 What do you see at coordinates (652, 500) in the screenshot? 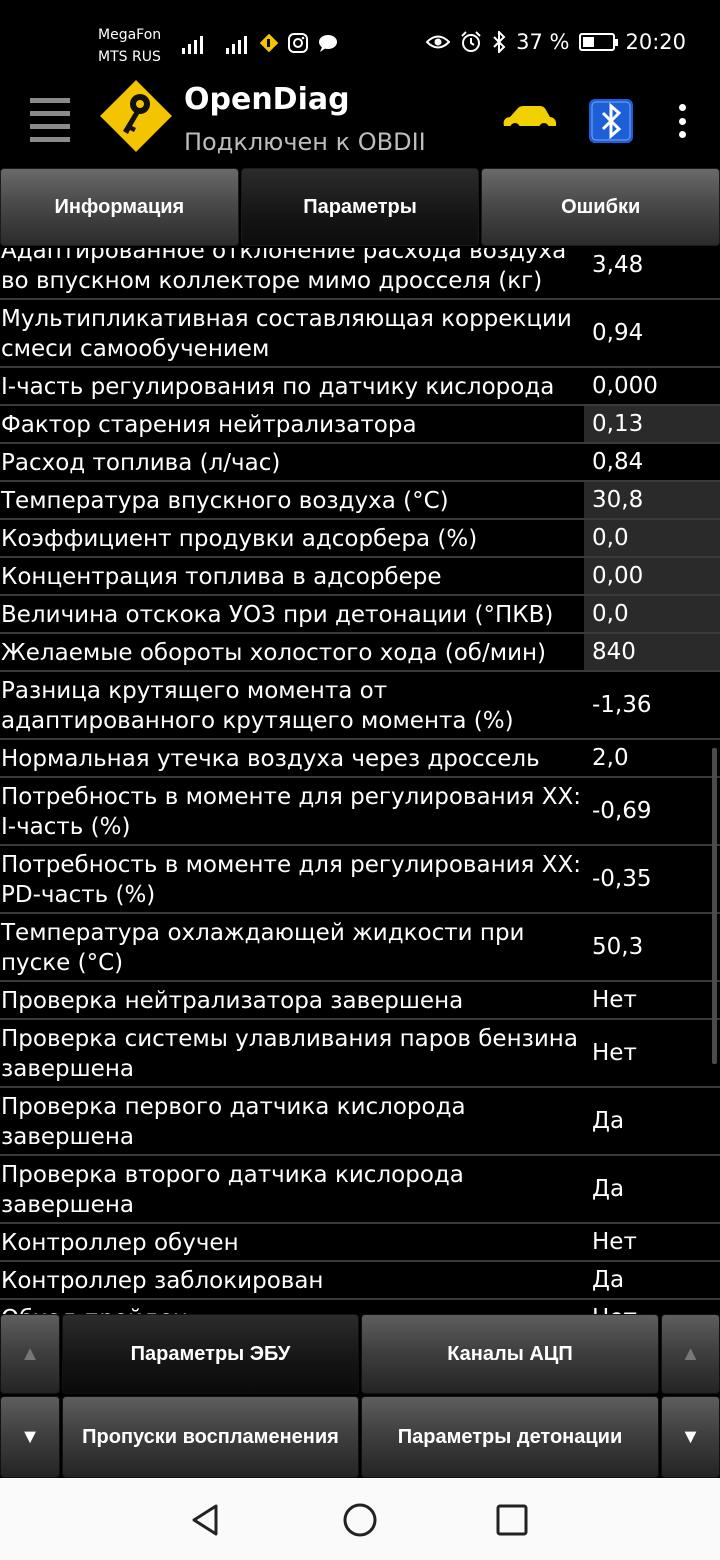
I see `parameter-value: 30,8` at bounding box center [652, 500].